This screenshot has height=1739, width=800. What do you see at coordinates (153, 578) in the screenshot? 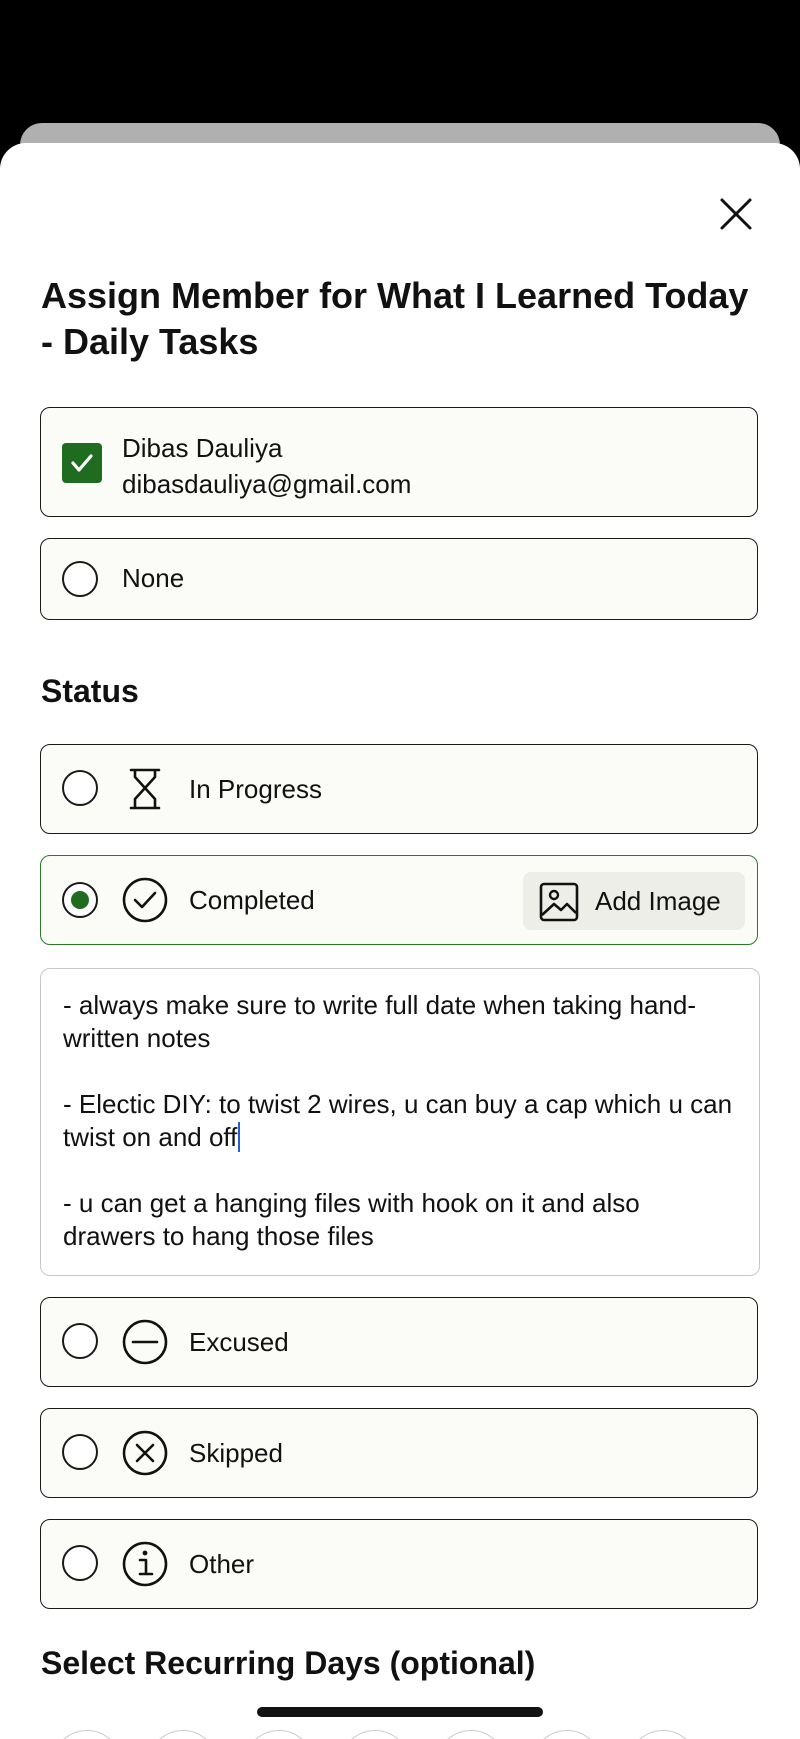
I see `none-label: None` at bounding box center [153, 578].